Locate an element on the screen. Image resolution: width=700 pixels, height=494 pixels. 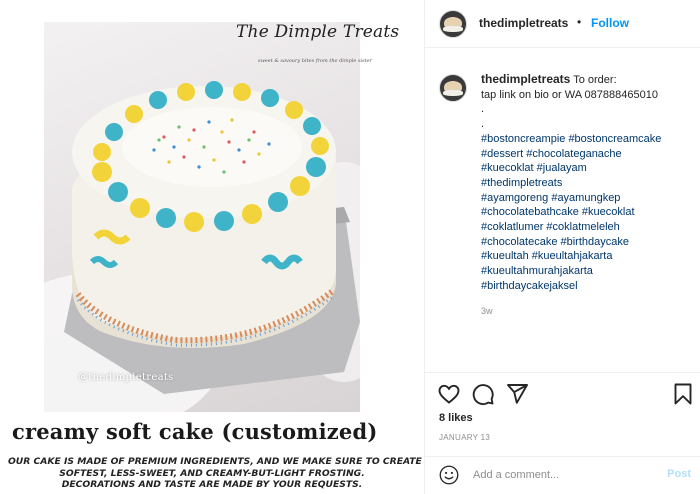
header-username: thedimpletreats is located at coordinates (523, 23).